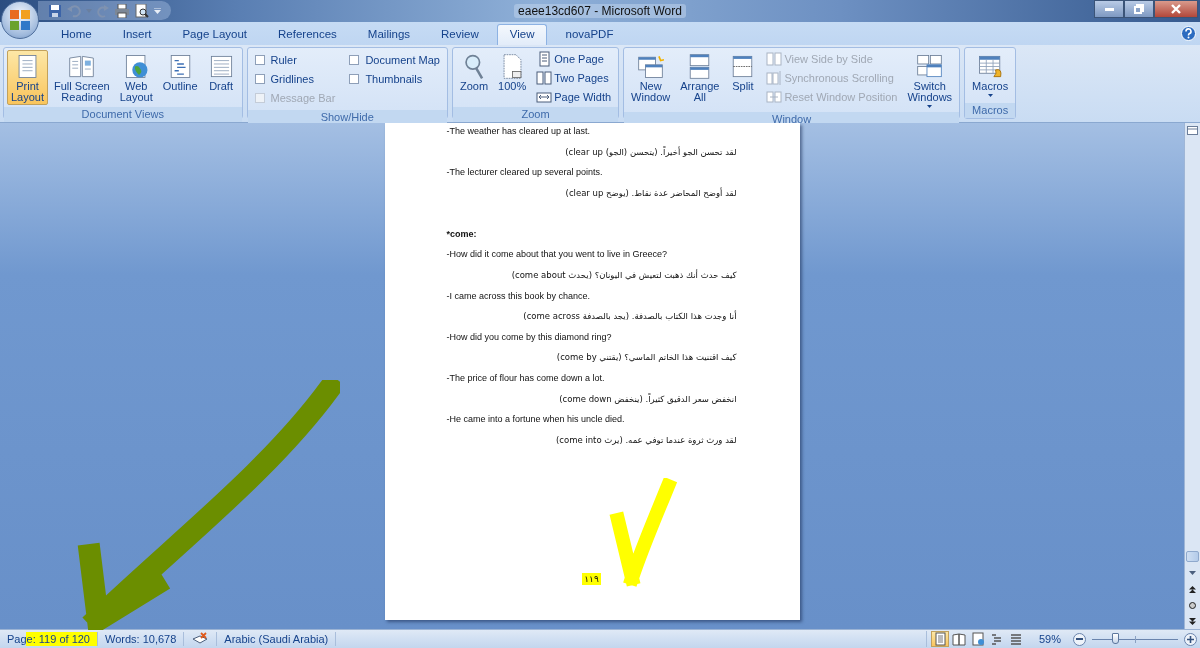  I want to click on minimize-button, so click(1109, 9).